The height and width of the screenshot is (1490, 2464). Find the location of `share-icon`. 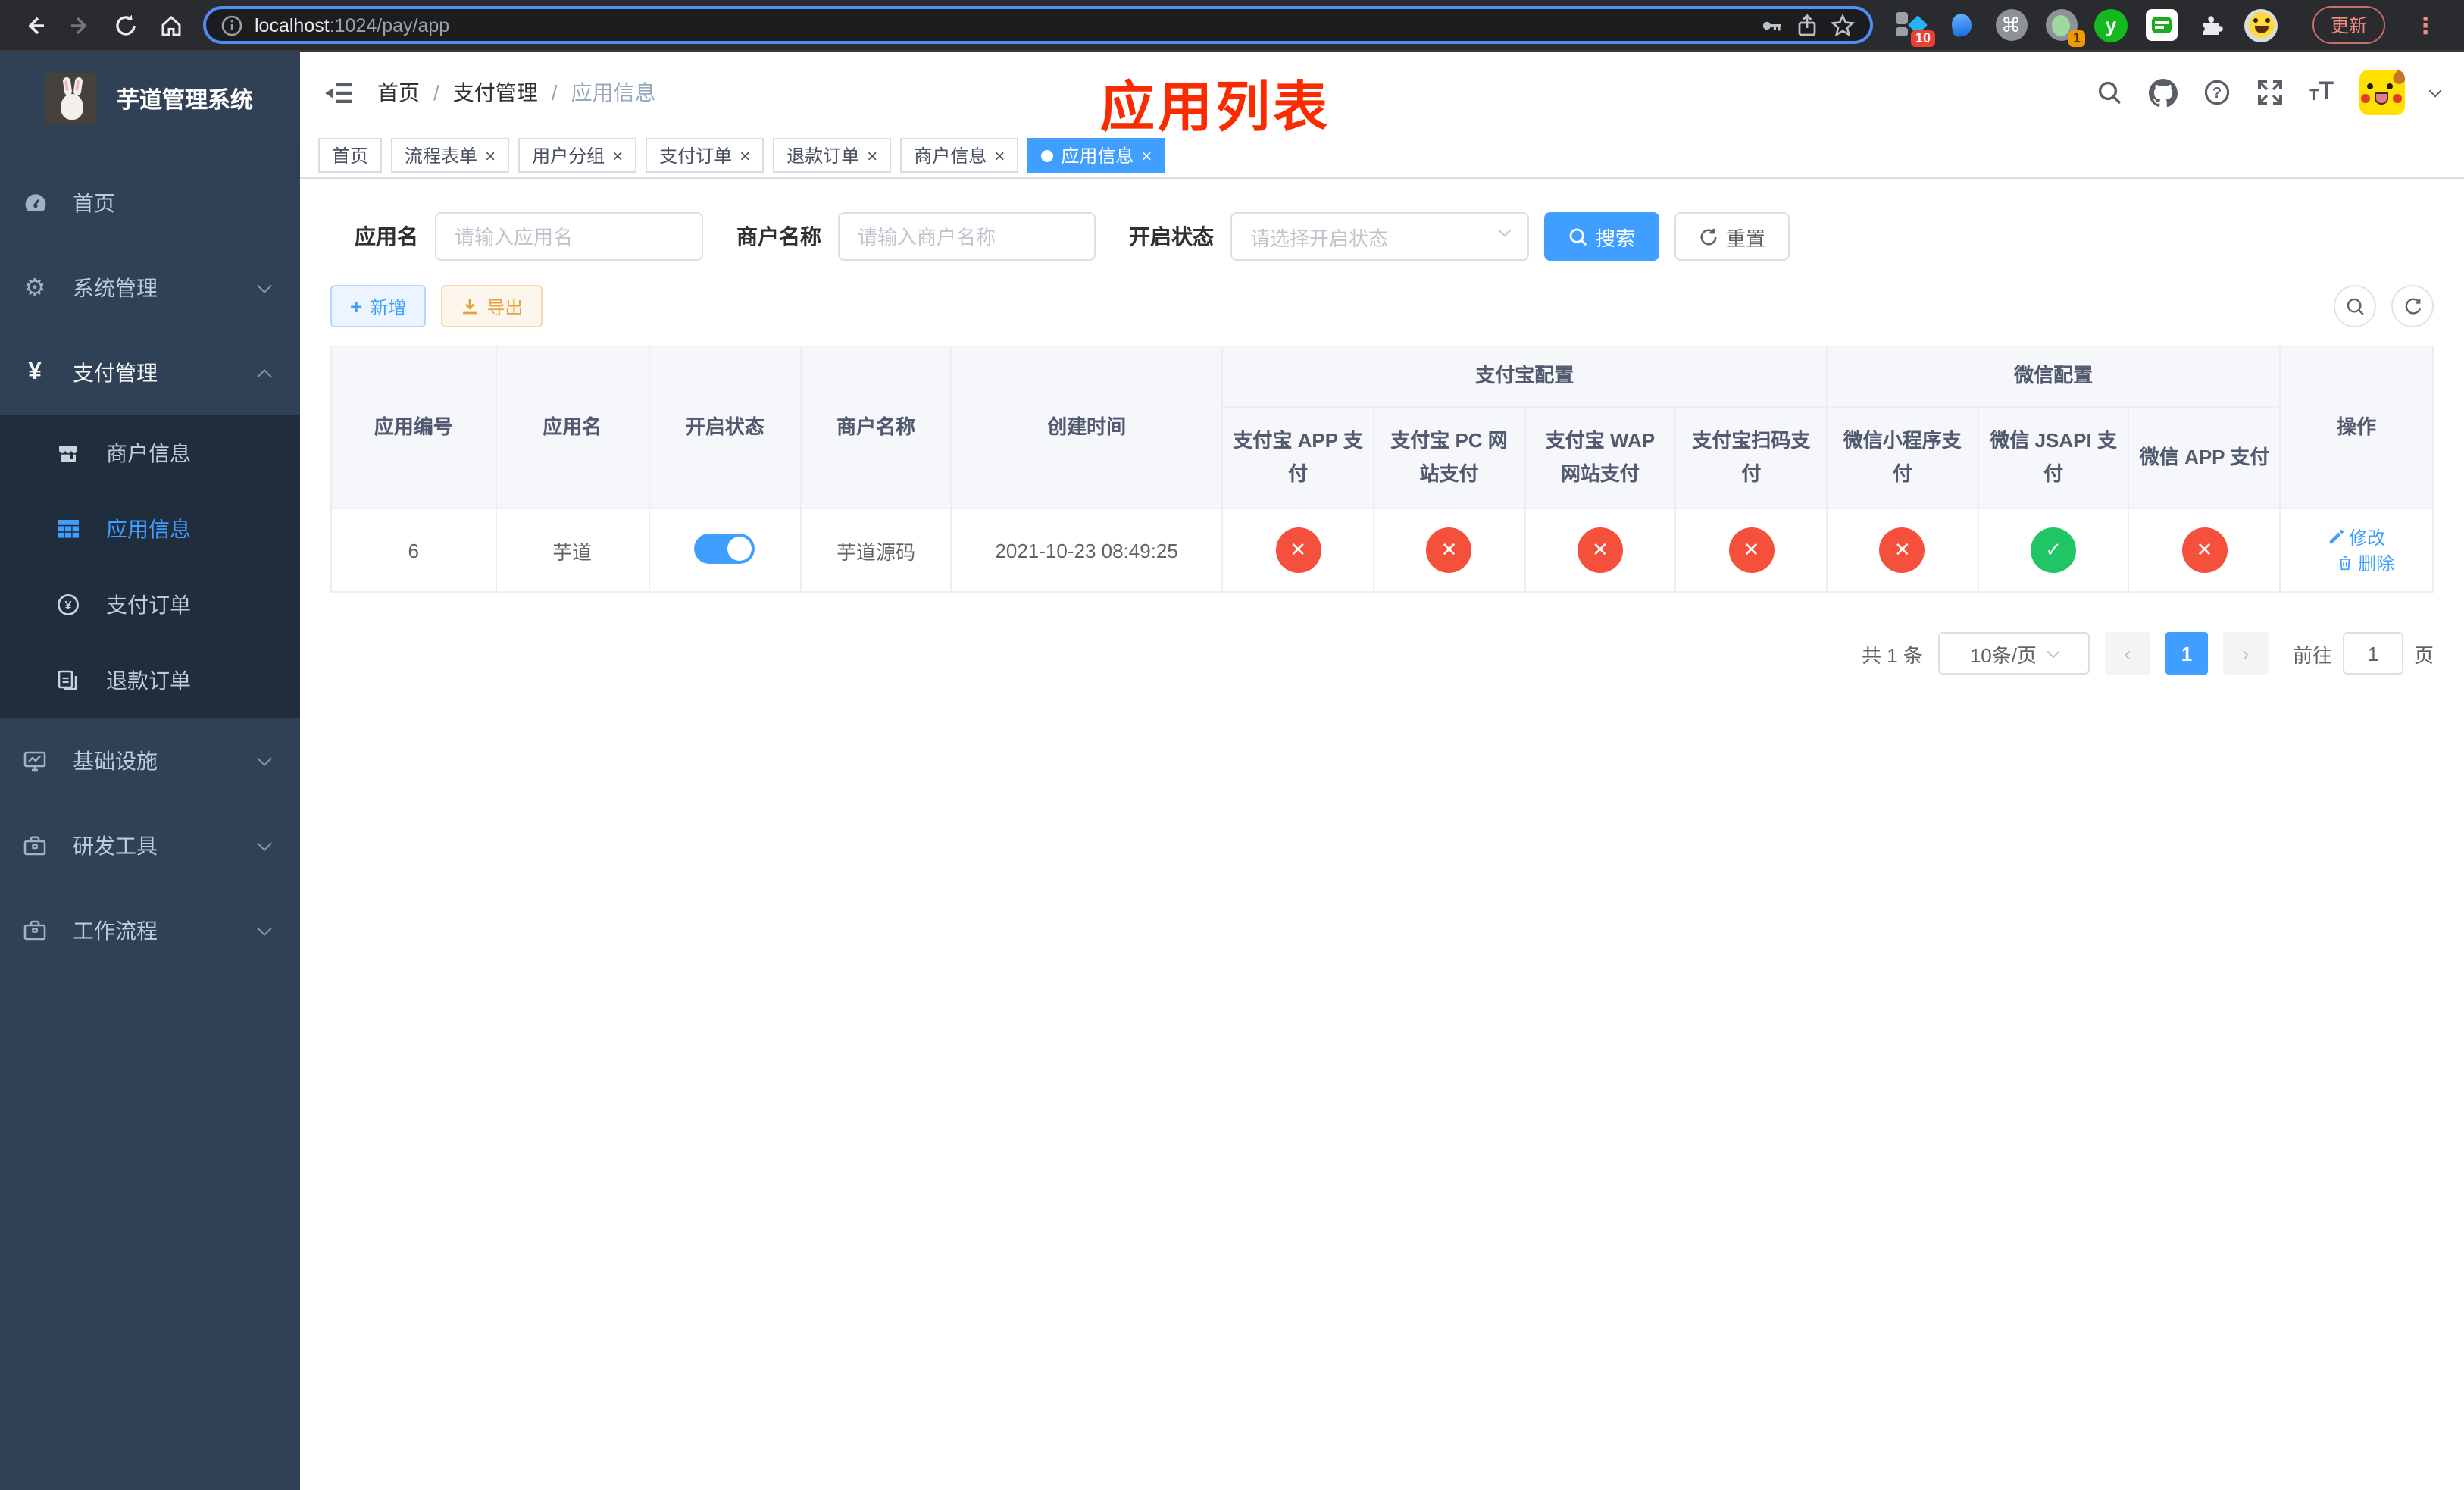

share-icon is located at coordinates (1807, 25).